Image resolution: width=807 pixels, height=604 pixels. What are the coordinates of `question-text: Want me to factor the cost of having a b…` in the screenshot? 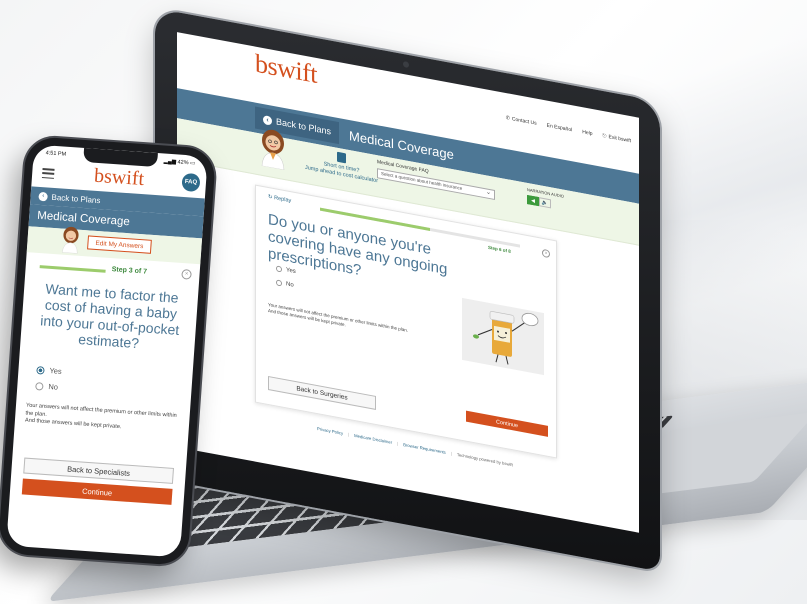 It's located at (109, 316).